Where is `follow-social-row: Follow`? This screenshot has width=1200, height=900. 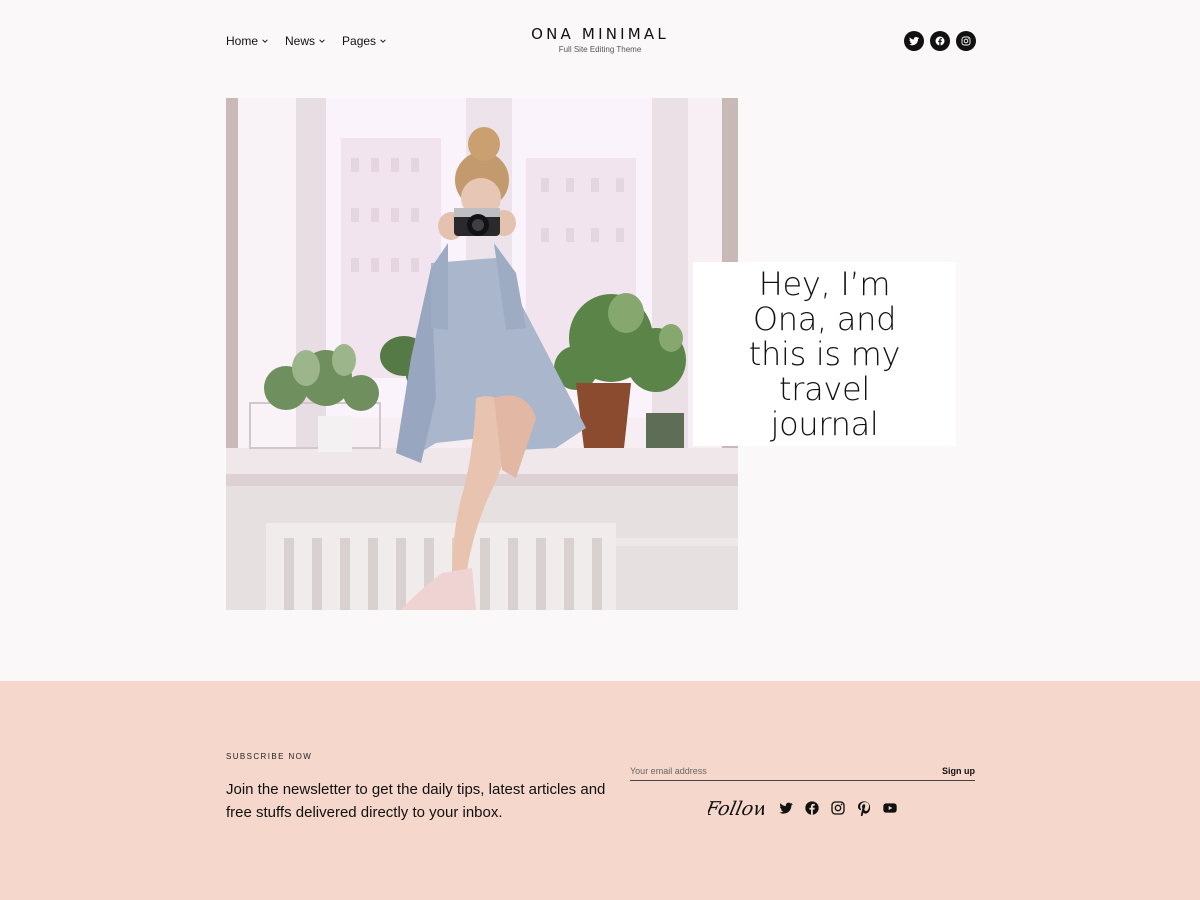 follow-social-row: Follow is located at coordinates (803, 808).